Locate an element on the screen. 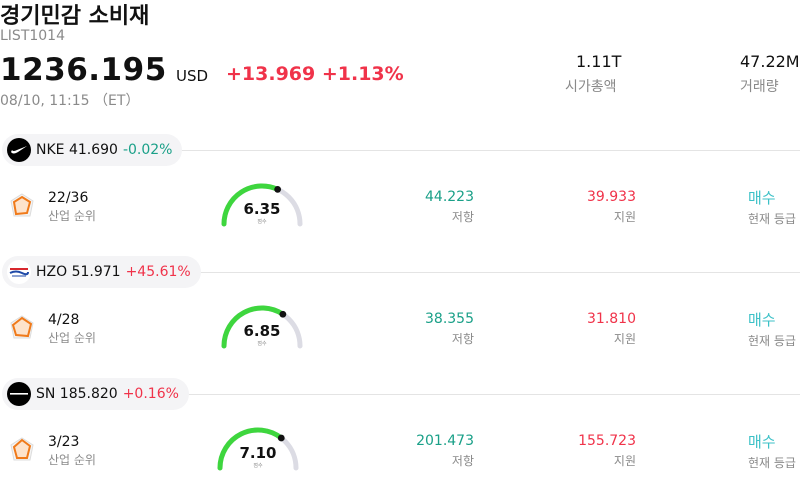 The height and width of the screenshot is (488, 800). sharkninja-logo-icon is located at coordinates (19, 394).